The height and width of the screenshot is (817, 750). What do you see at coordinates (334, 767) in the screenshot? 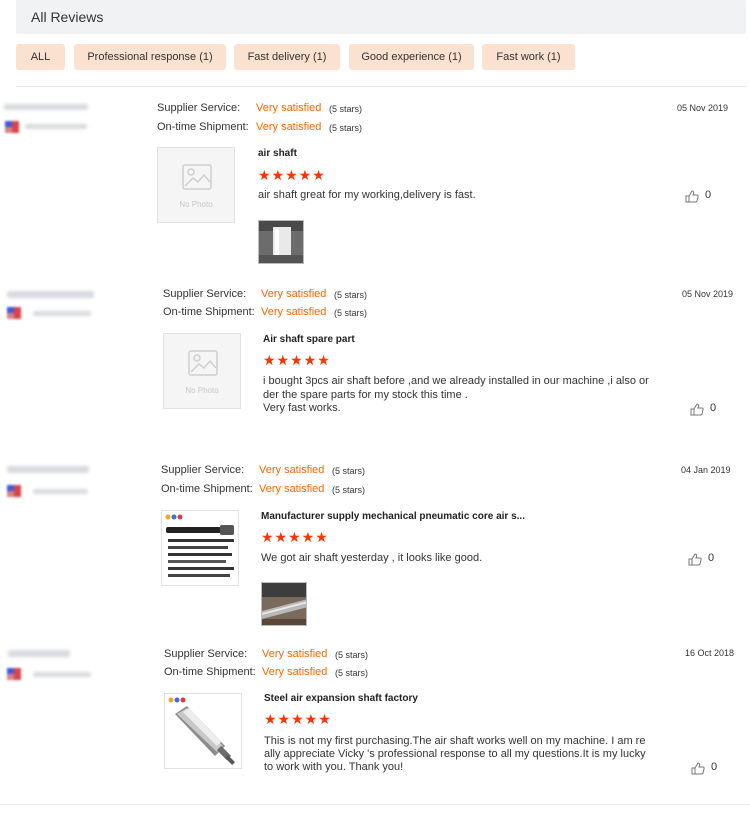
I see `review-text-line: to work with you. Thank you!` at bounding box center [334, 767].